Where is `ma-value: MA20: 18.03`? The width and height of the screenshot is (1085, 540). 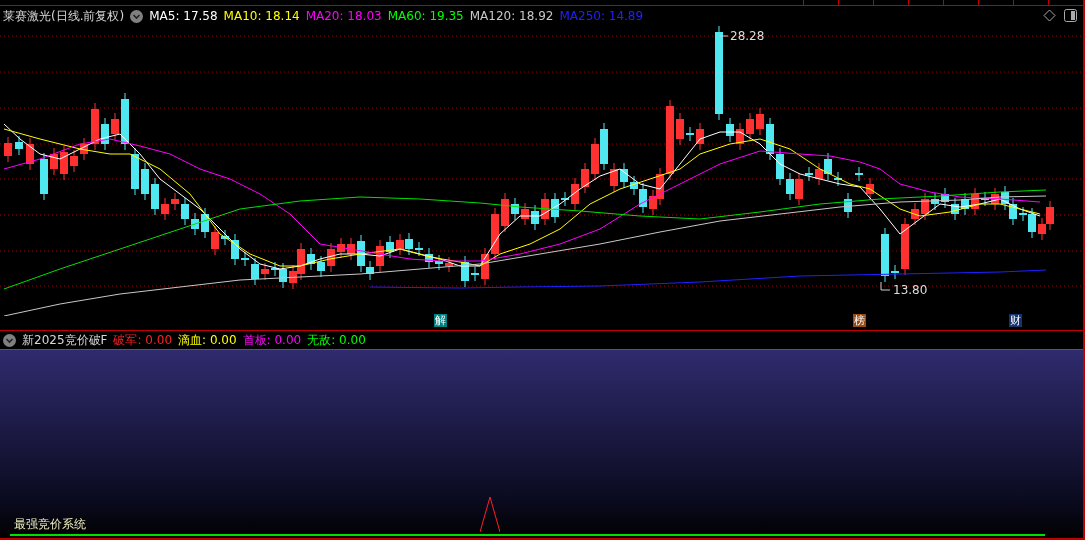 ma-value: MA20: 18.03 is located at coordinates (343, 16).